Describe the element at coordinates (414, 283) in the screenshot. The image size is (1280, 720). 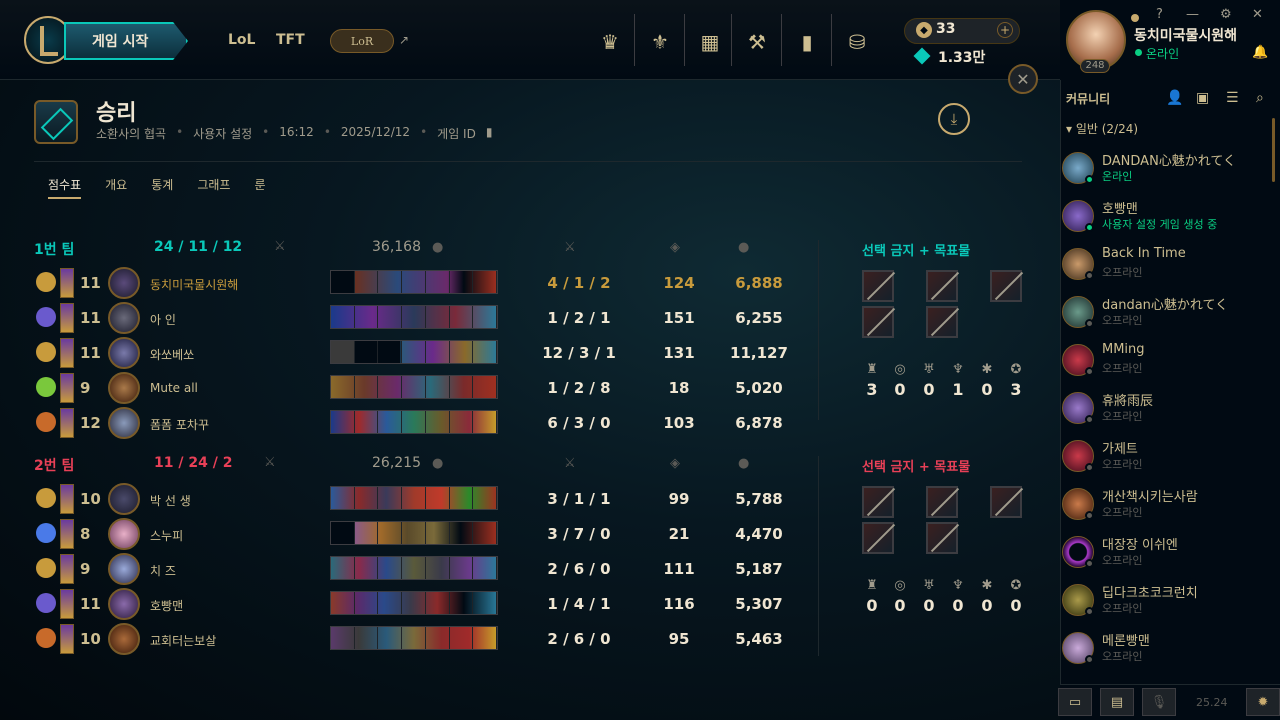
I see `table-row: 11 동치미국물시원해 4 / 1 / 2 124 6,888` at that location.